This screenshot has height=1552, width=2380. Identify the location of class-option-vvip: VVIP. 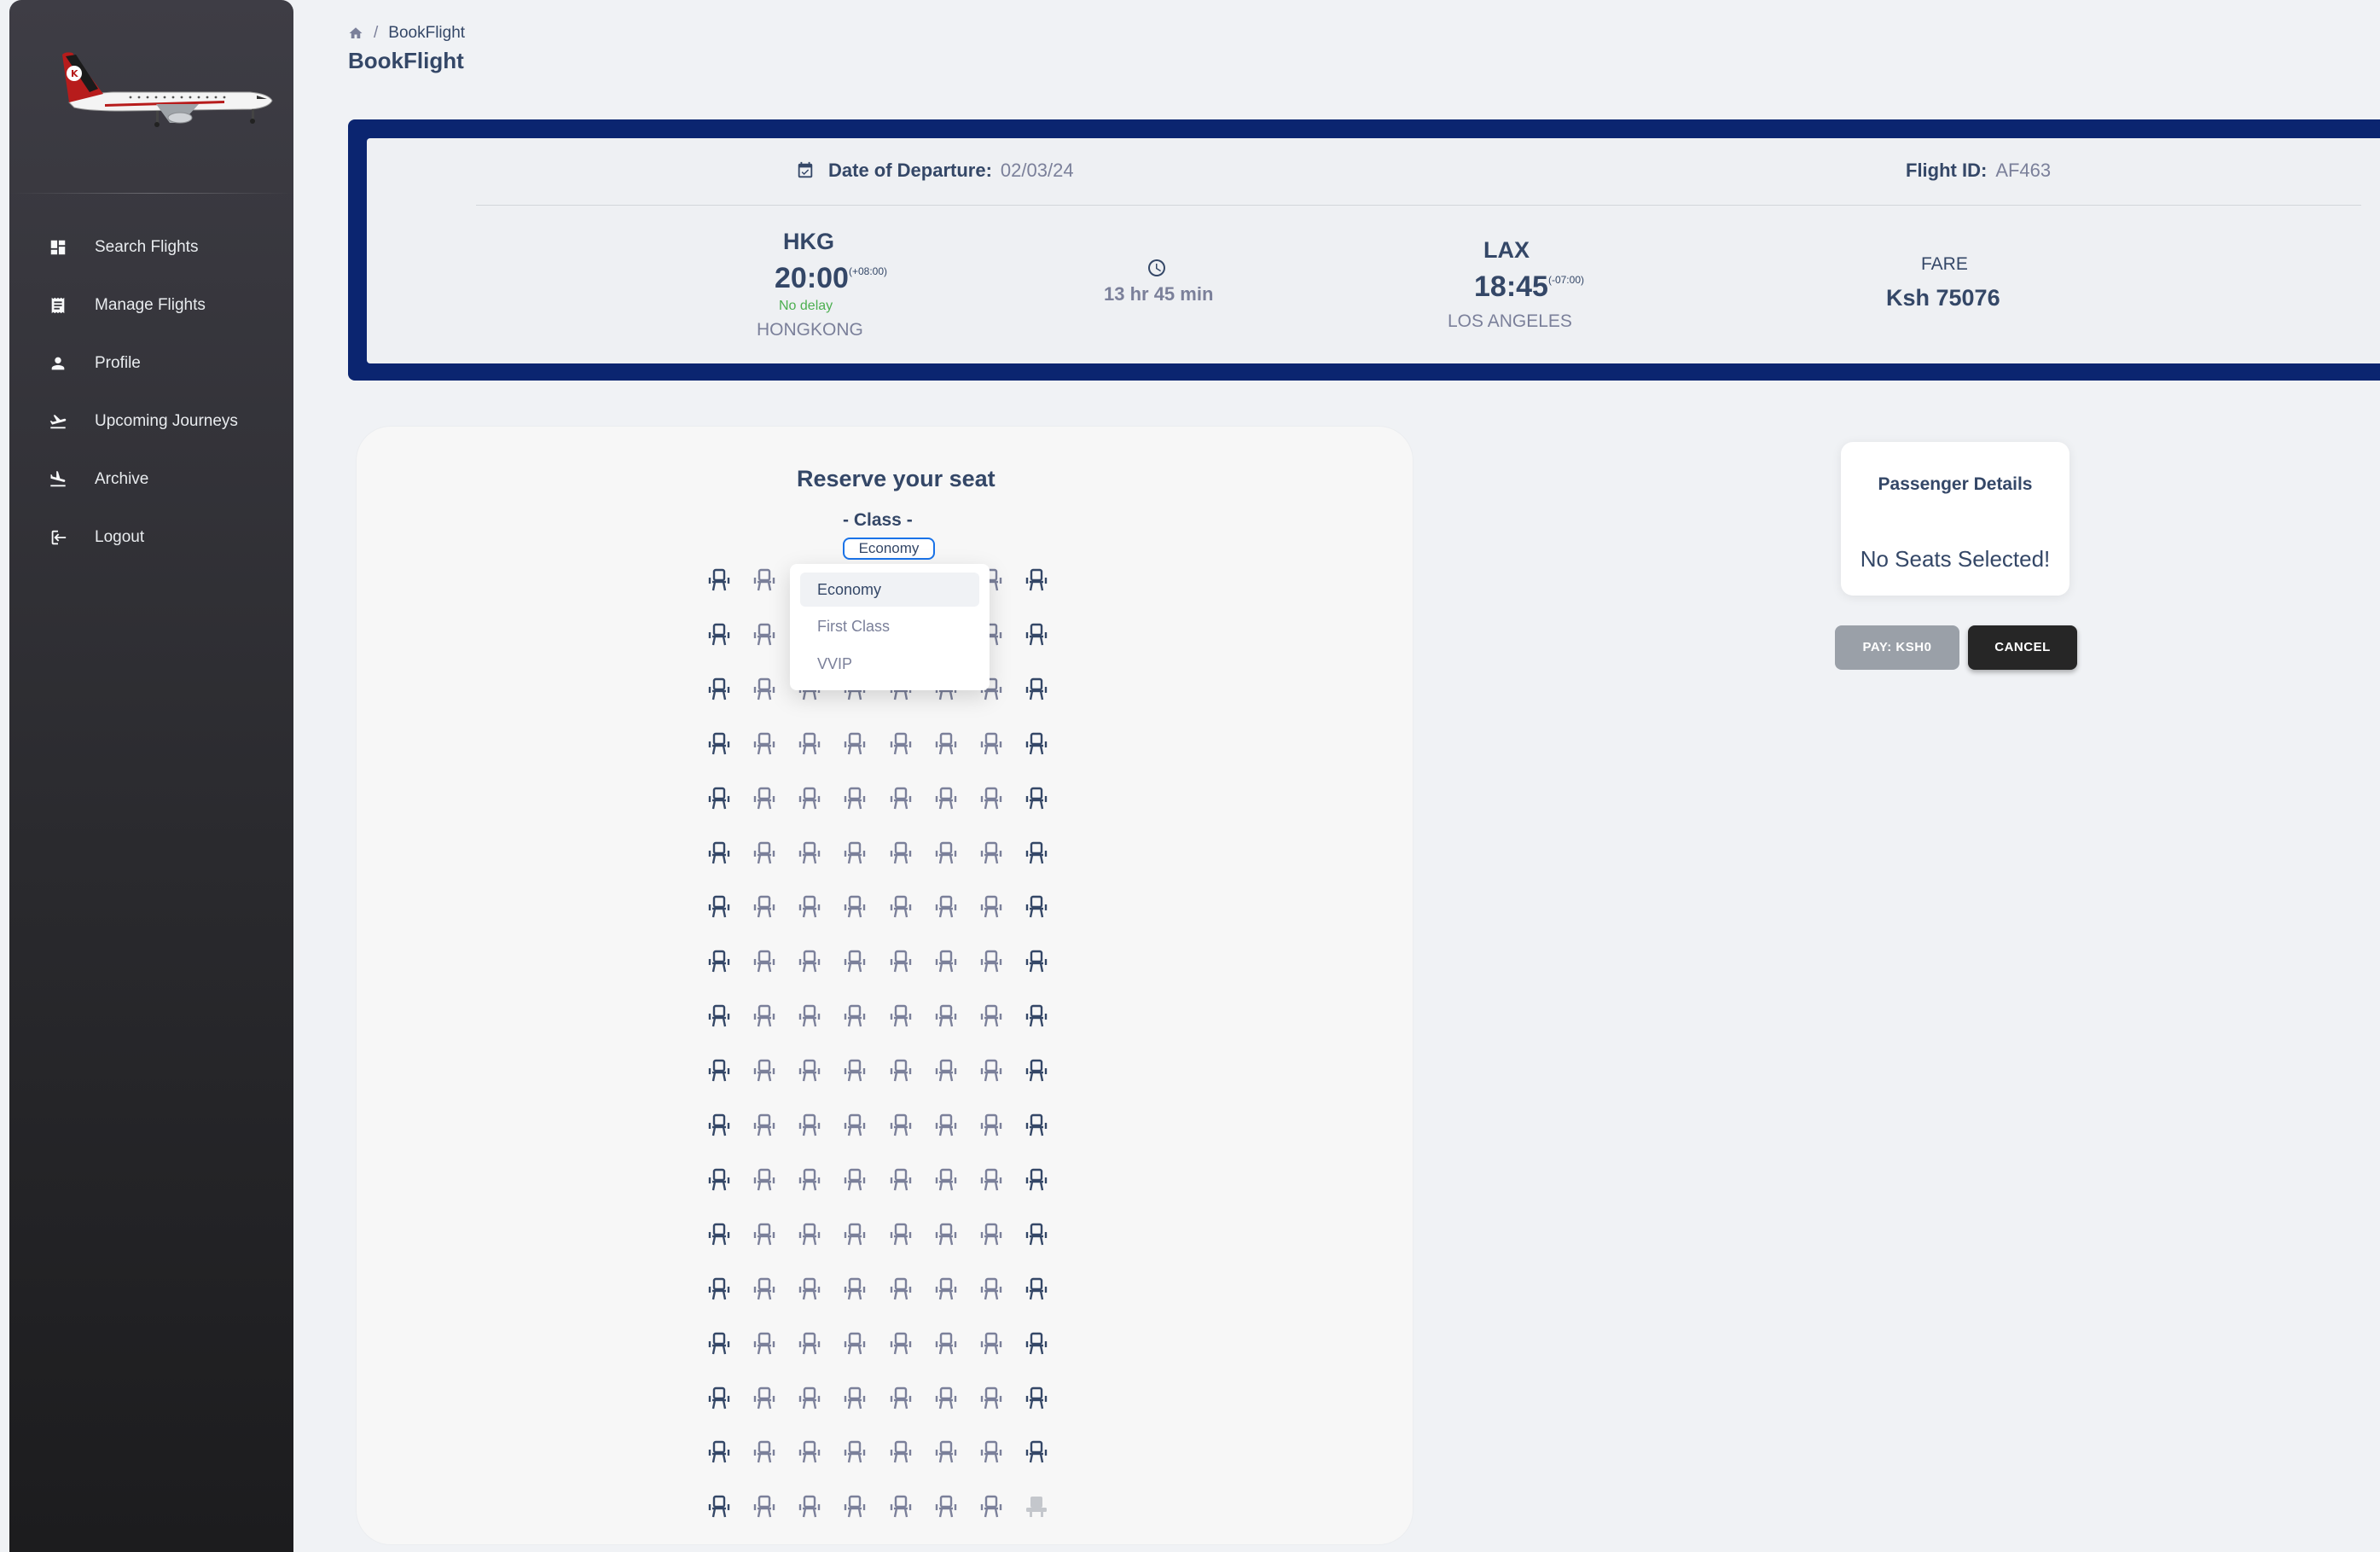
(889, 664).